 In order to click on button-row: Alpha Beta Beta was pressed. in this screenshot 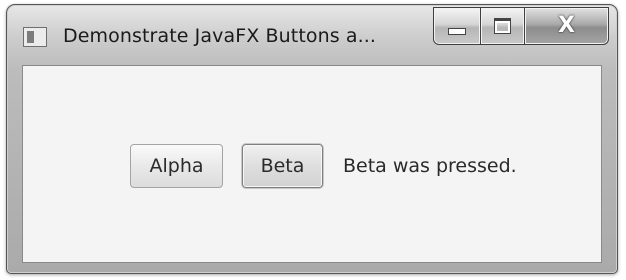, I will do `click(323, 166)`.